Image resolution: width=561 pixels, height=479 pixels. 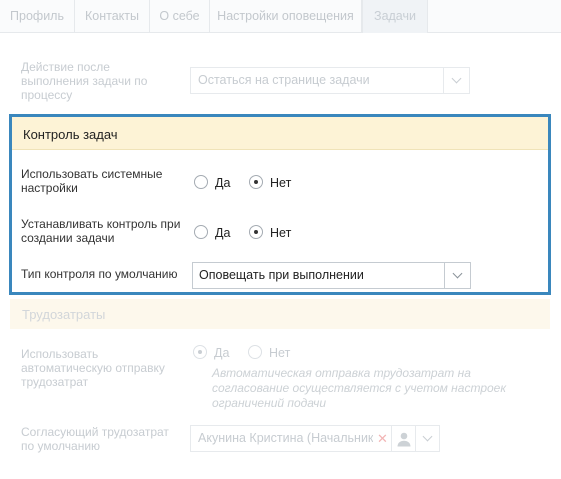 I want to click on remove-icon: ✕, so click(x=382, y=439).